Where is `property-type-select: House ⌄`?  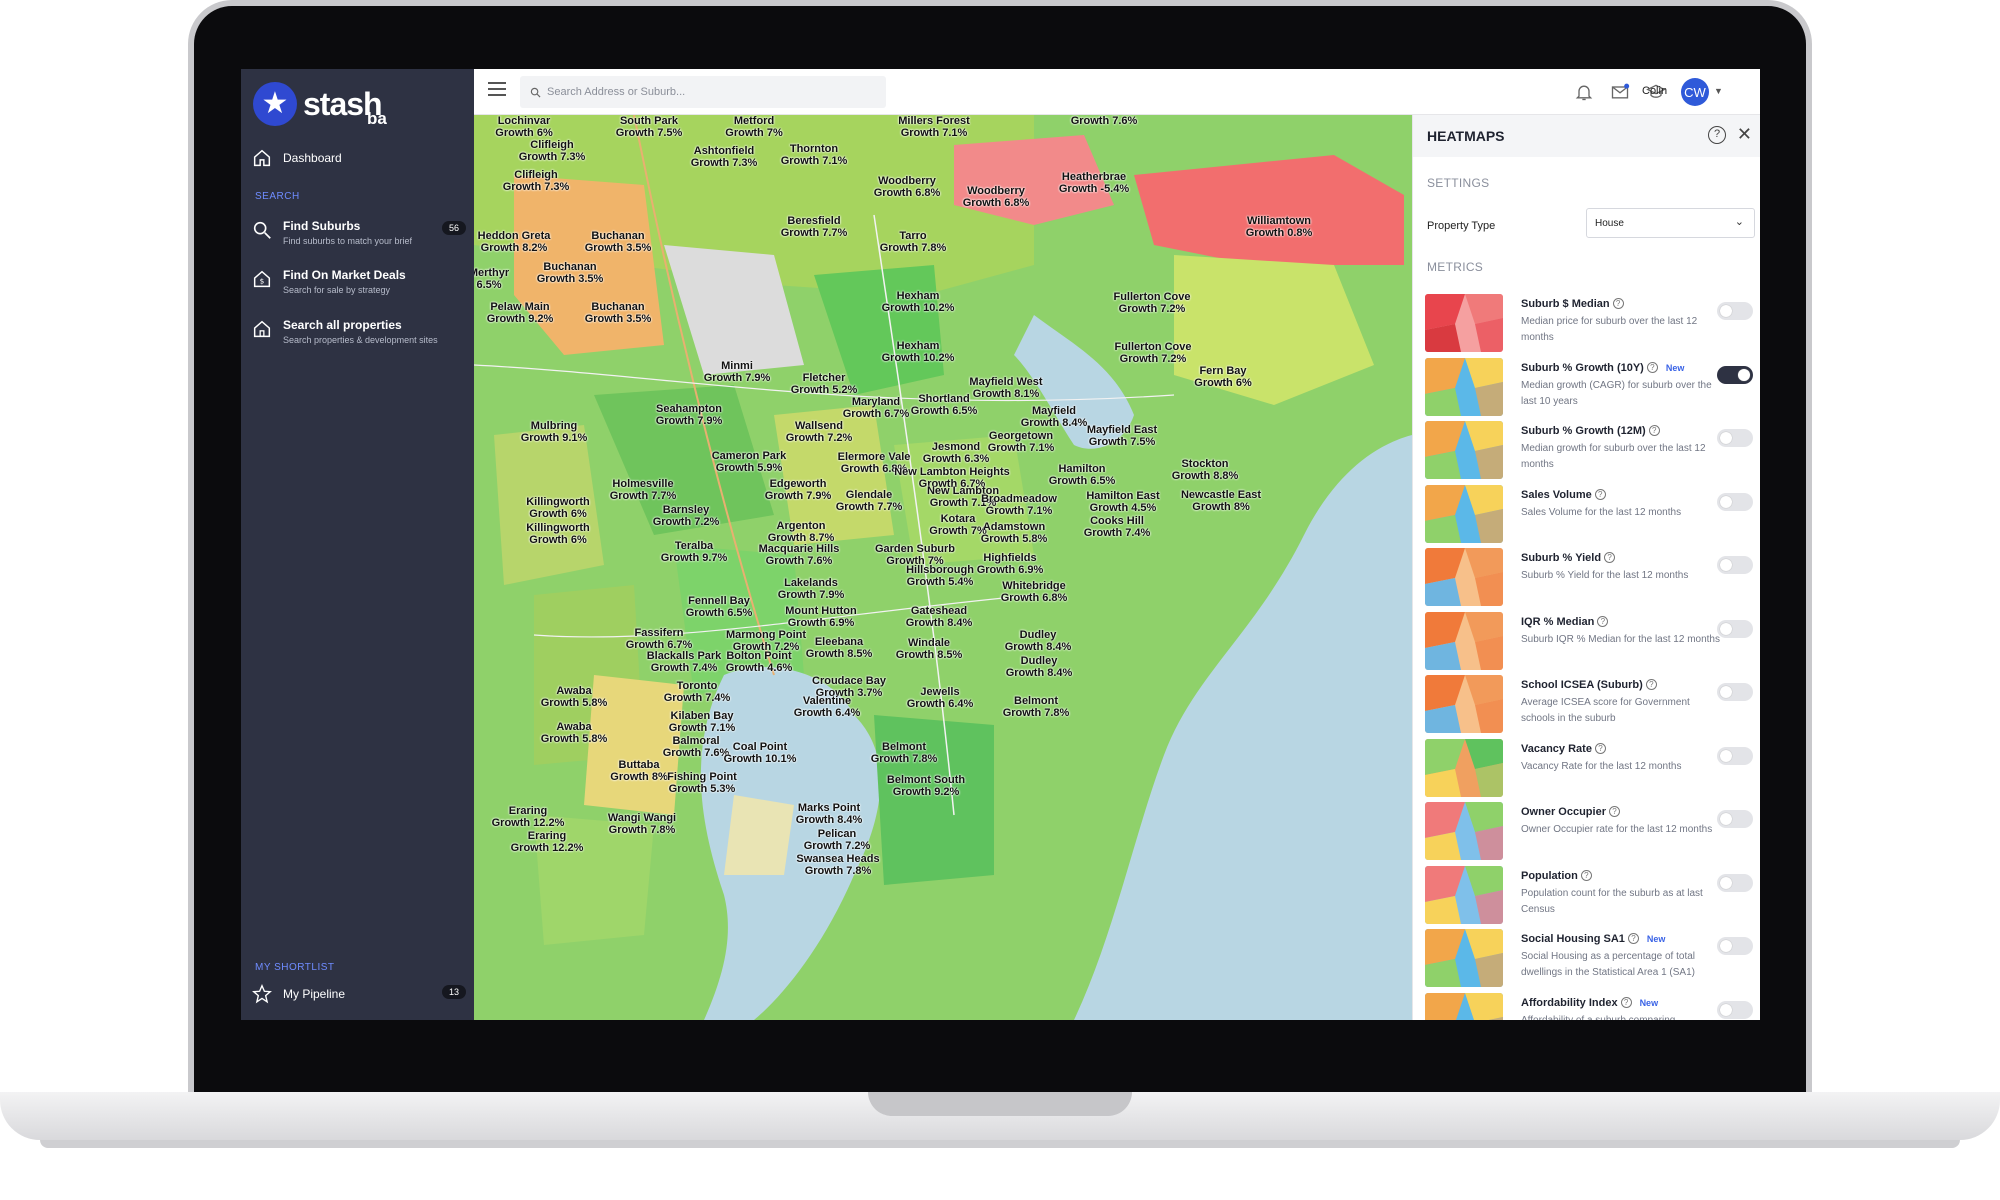 property-type-select: House ⌄ is located at coordinates (1670, 223).